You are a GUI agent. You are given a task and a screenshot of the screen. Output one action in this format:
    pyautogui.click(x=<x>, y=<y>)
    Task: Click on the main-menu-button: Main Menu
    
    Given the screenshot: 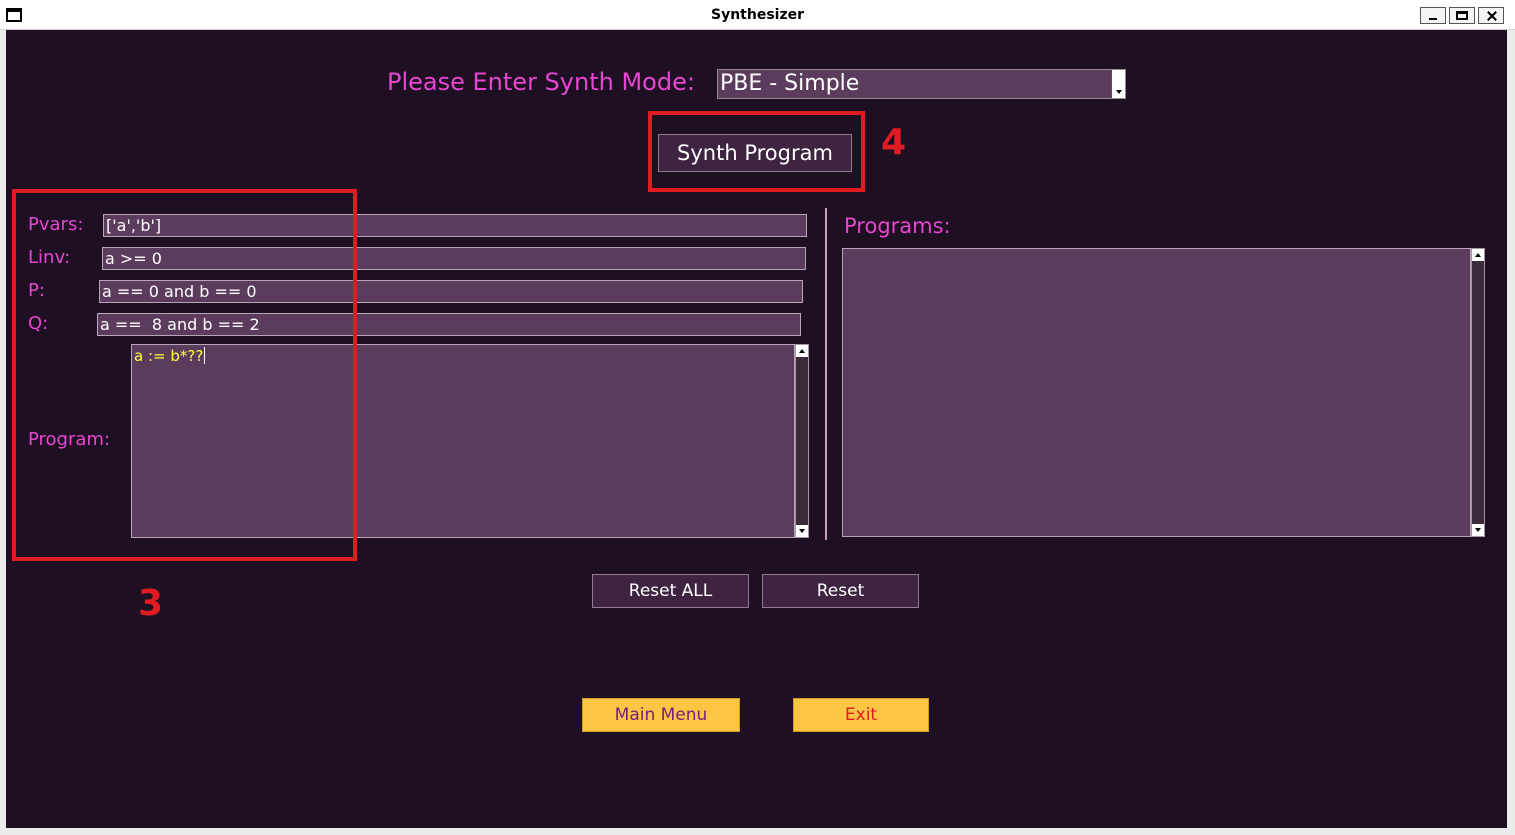 What is the action you would take?
    pyautogui.click(x=661, y=715)
    